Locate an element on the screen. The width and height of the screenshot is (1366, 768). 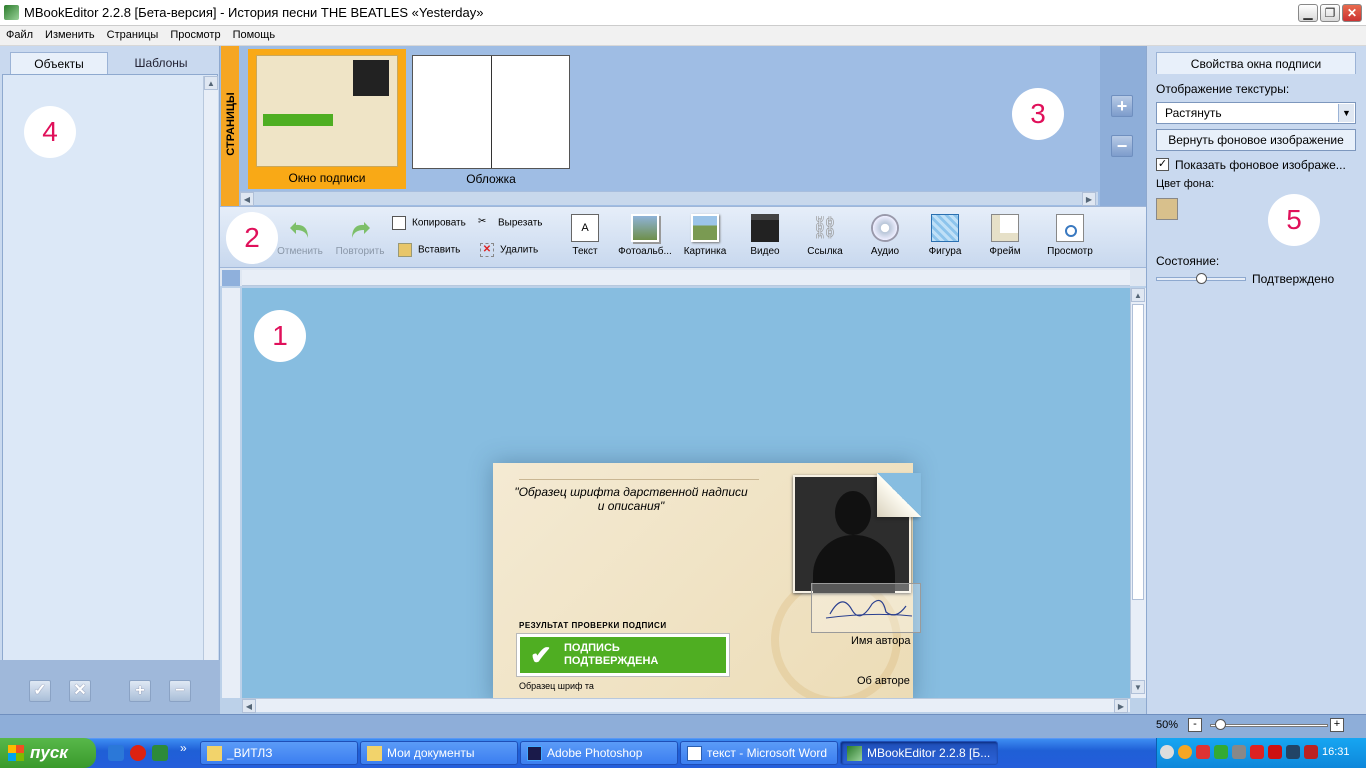
taskbar-item: Adobe Photoshop is located at coordinates (599, 753).